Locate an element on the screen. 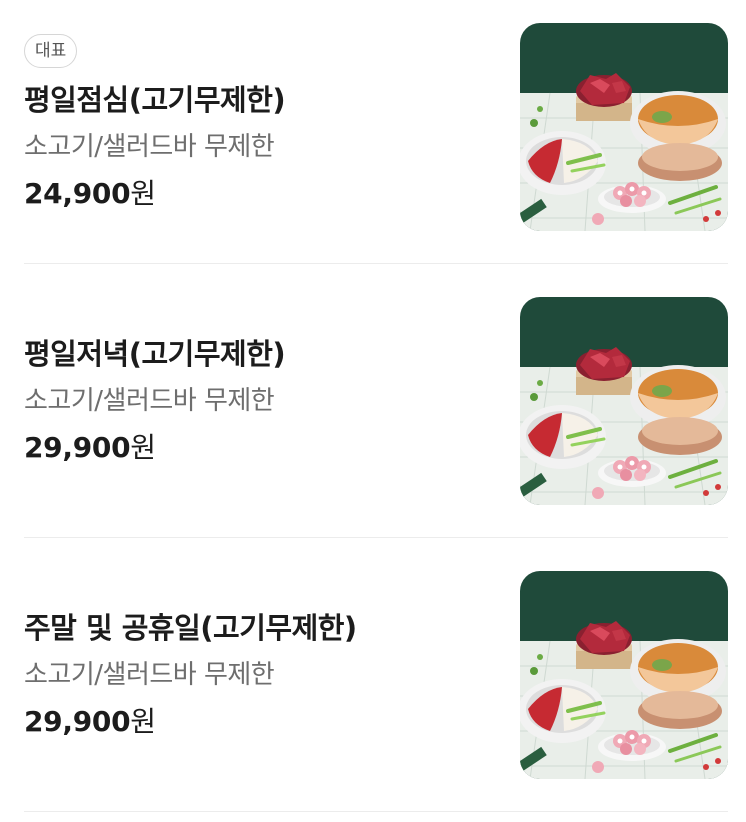 Image resolution: width=746 pixels, height=822 pixels. menu-item-name: 평일점심(고기무제한) is located at coordinates (155, 100).